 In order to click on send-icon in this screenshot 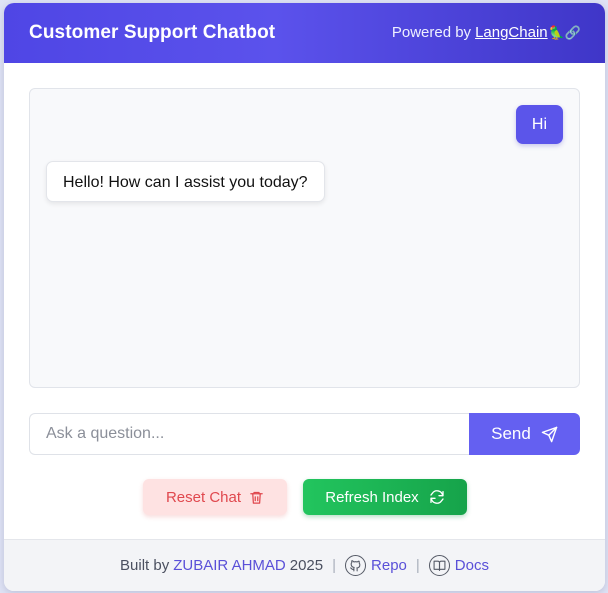, I will do `click(549, 434)`.